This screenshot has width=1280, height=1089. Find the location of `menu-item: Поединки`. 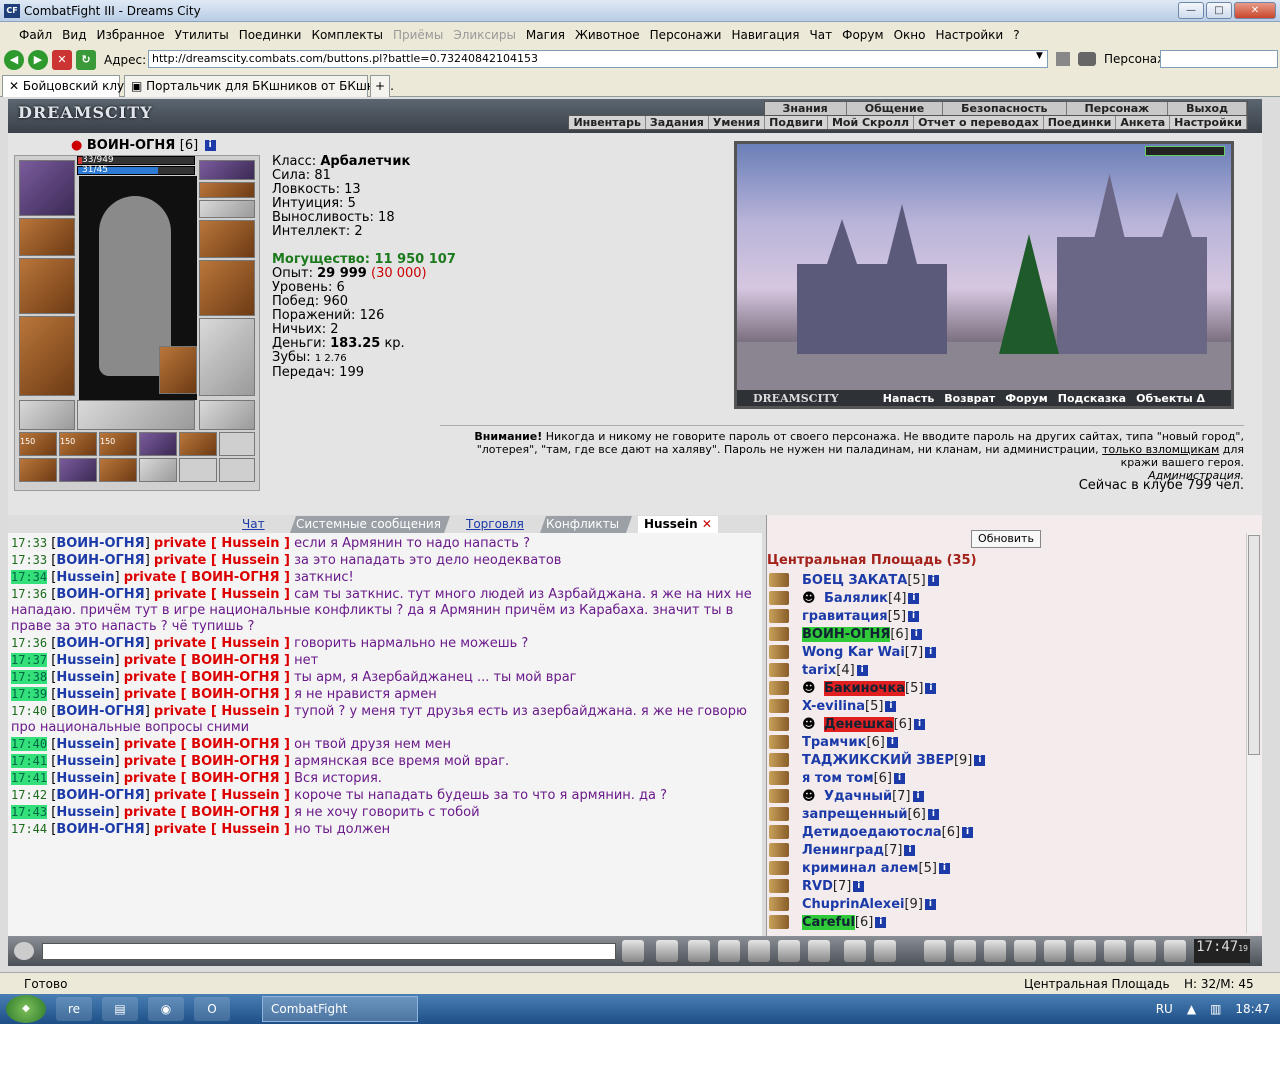

menu-item: Поединки is located at coordinates (270, 35).